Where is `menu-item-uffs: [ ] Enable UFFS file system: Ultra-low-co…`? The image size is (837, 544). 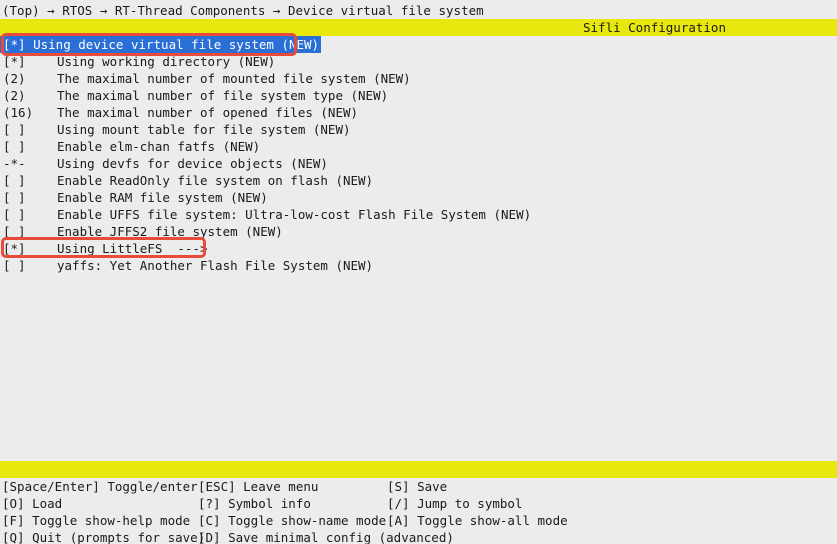 menu-item-uffs: [ ] Enable UFFS file system: Ultra-low-co… is located at coordinates (265, 214).